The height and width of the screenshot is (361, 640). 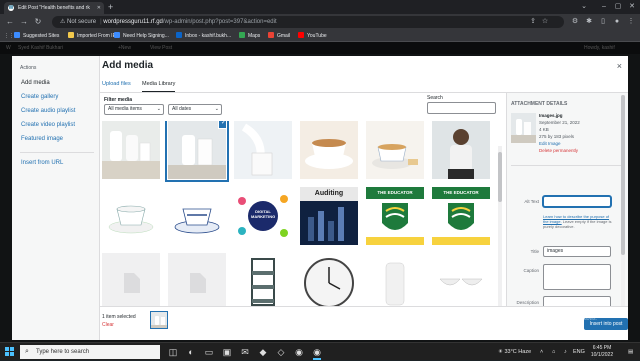 I want to click on browser-tab: W Edit Post "Health benefits and rk ✕, so click(x=54, y=8).